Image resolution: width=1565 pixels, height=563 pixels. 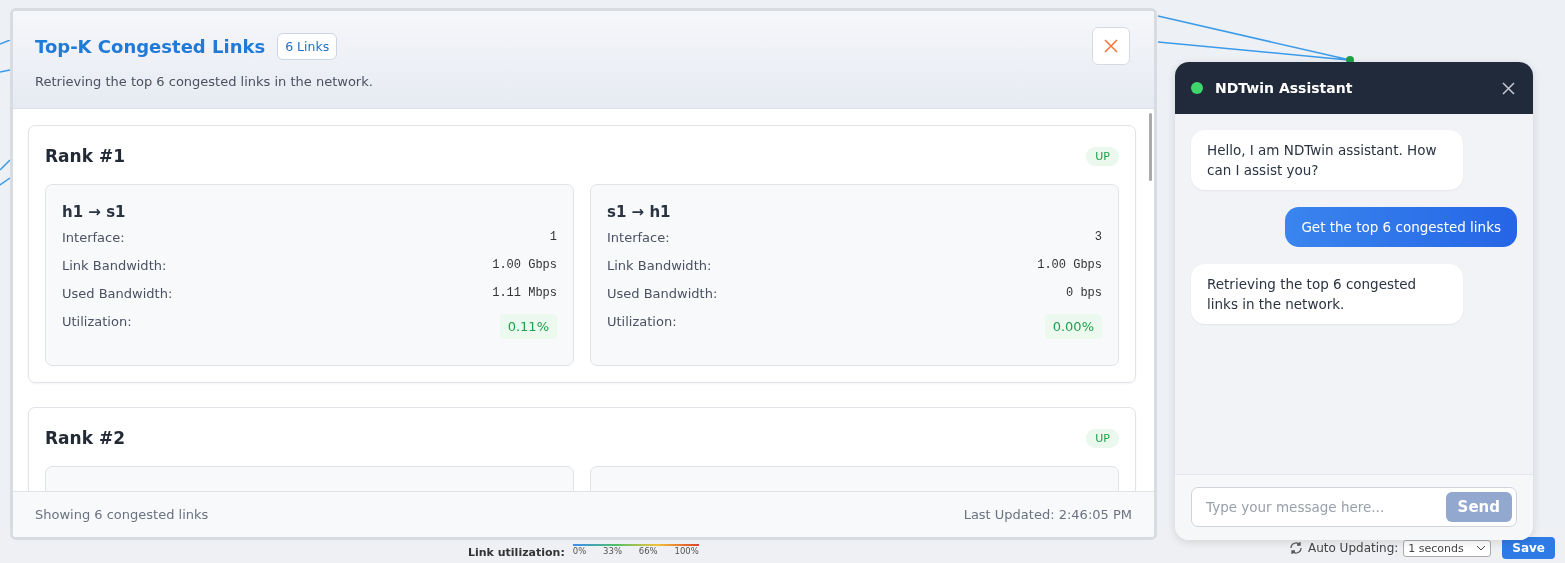 What do you see at coordinates (648, 551) in the screenshot?
I see `legend-tick: 66%` at bounding box center [648, 551].